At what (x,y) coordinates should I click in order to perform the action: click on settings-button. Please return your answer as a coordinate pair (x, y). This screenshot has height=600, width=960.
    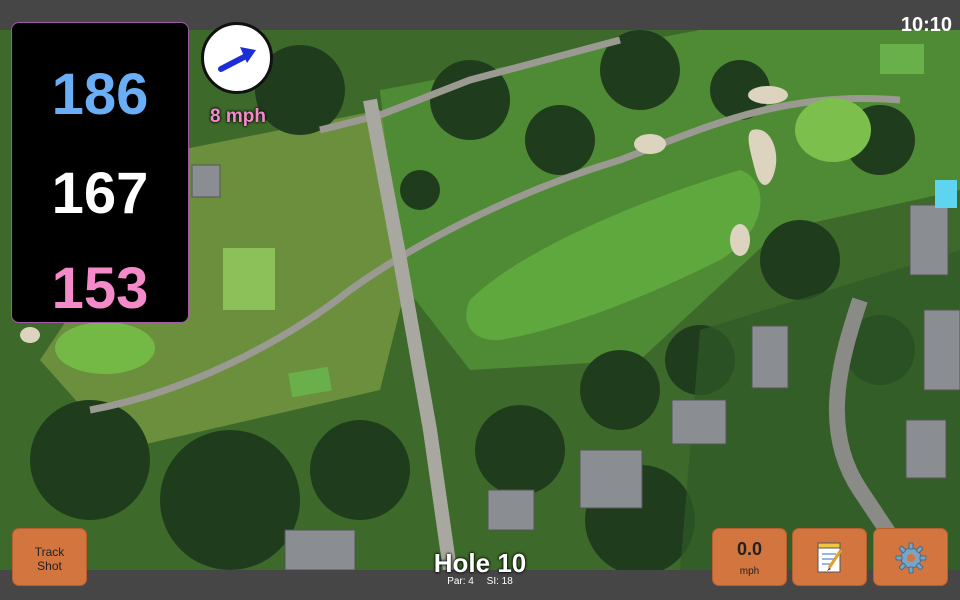
    Looking at the image, I should click on (910, 557).